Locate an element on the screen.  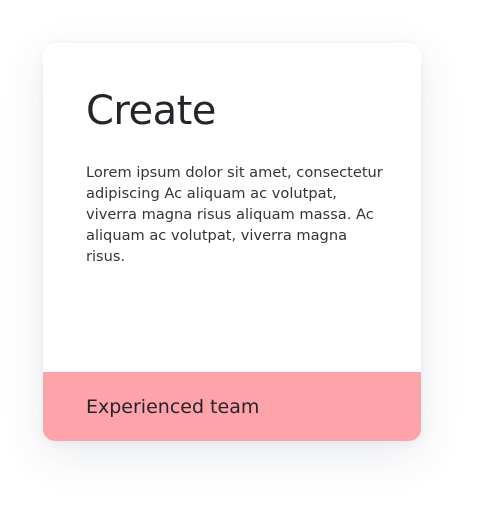
card-footer: Experienced team is located at coordinates (232, 406).